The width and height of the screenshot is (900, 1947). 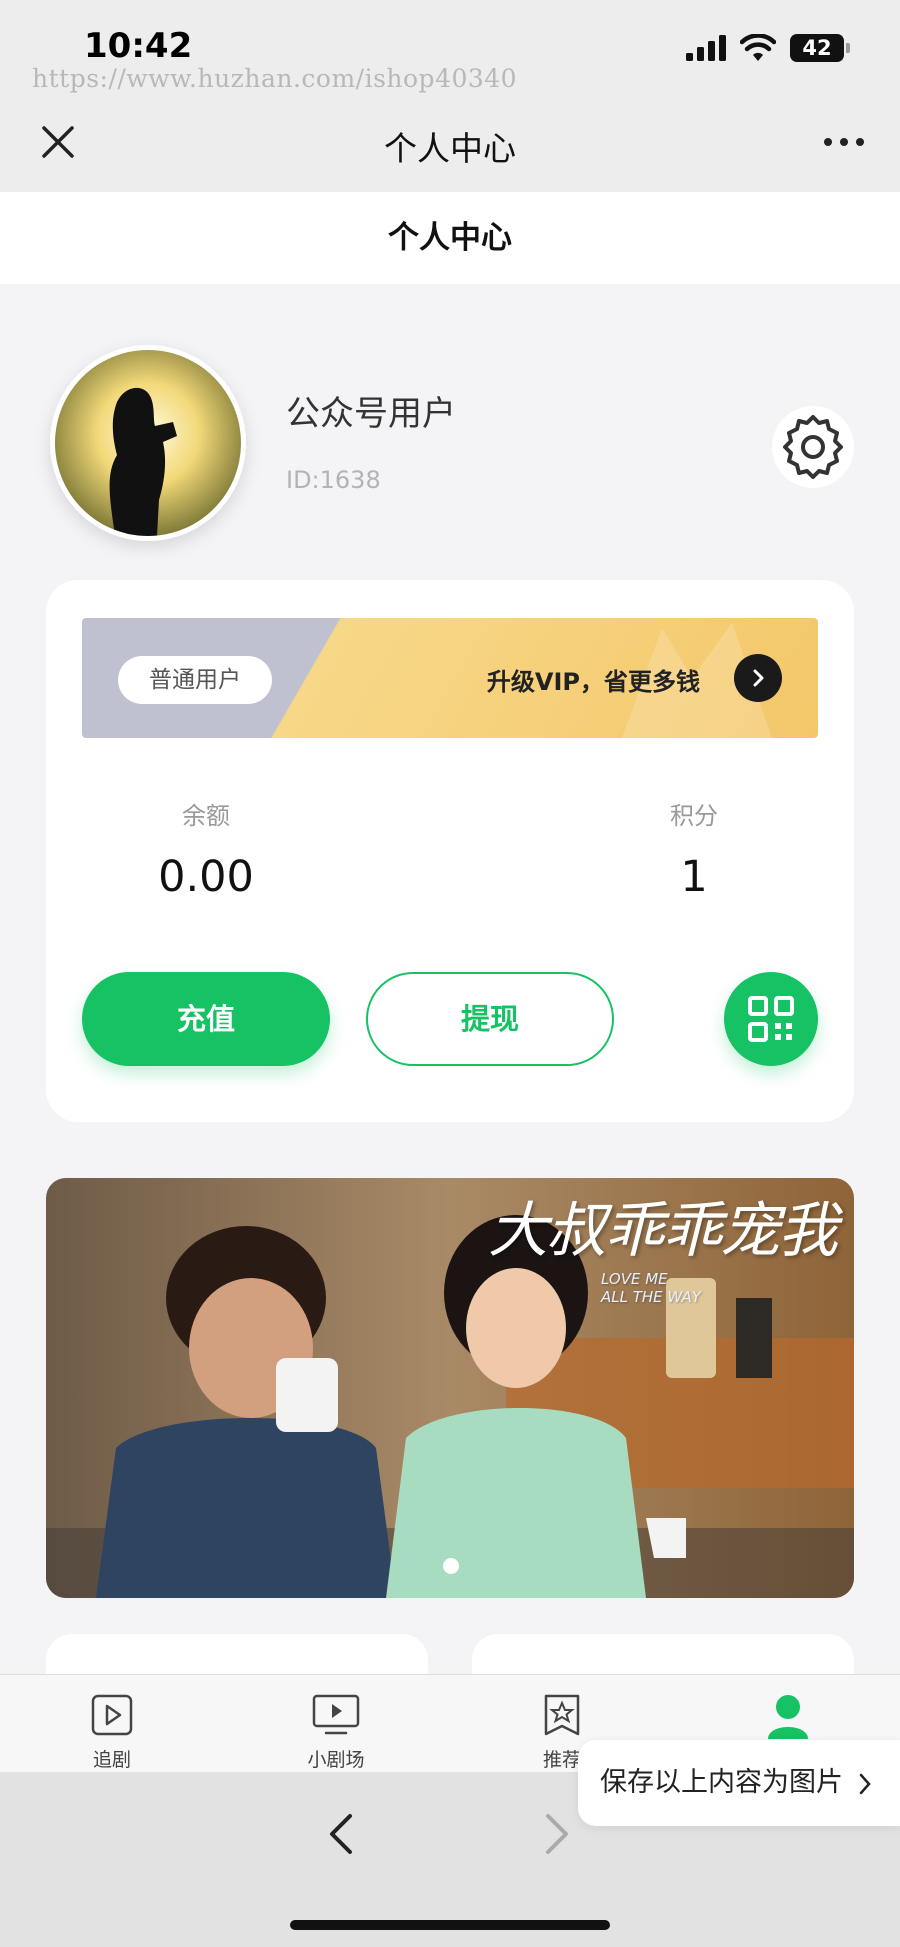 I want to click on qr-code-icon, so click(x=771, y=1019).